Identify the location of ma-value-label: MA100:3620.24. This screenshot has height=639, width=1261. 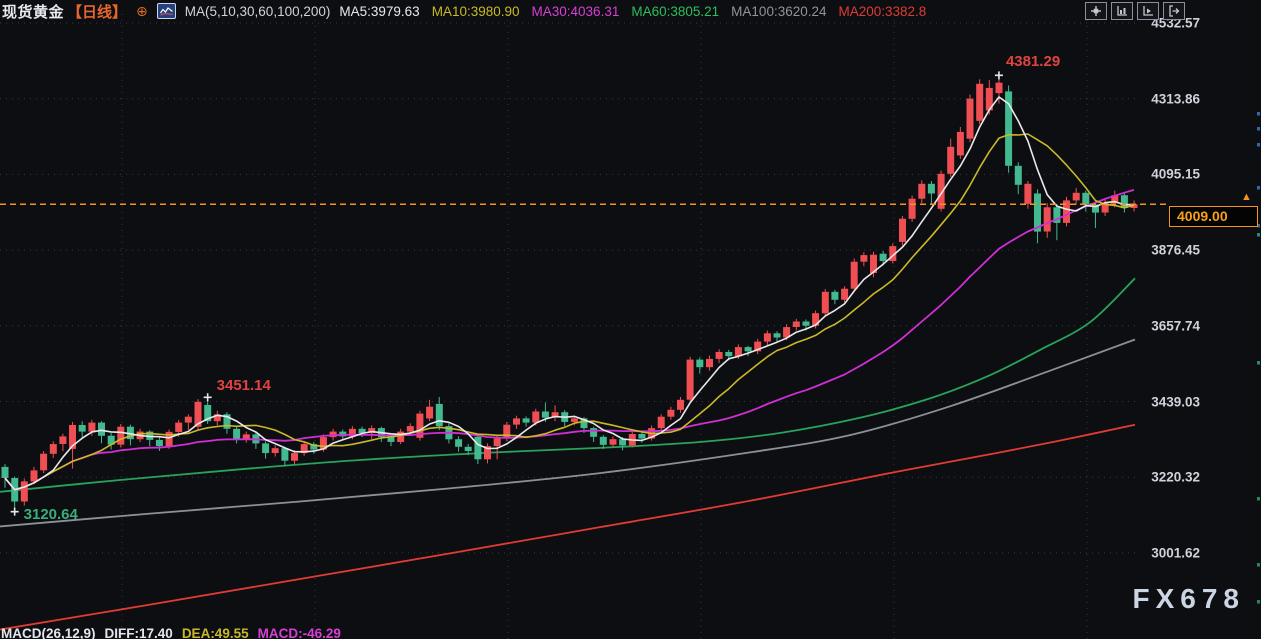
(779, 11).